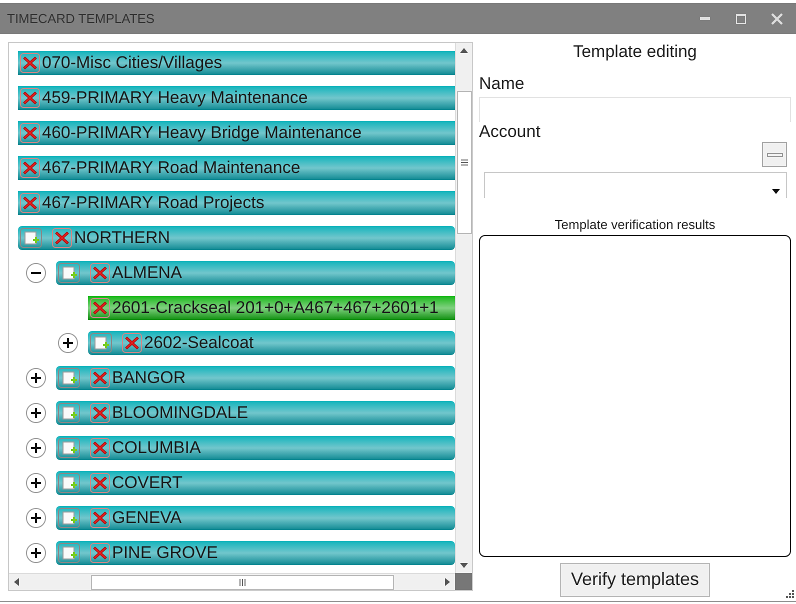 Image resolution: width=796 pixels, height=604 pixels. I want to click on tree-item: 459-PRIMARY Heavy Maintenance, so click(236, 98).